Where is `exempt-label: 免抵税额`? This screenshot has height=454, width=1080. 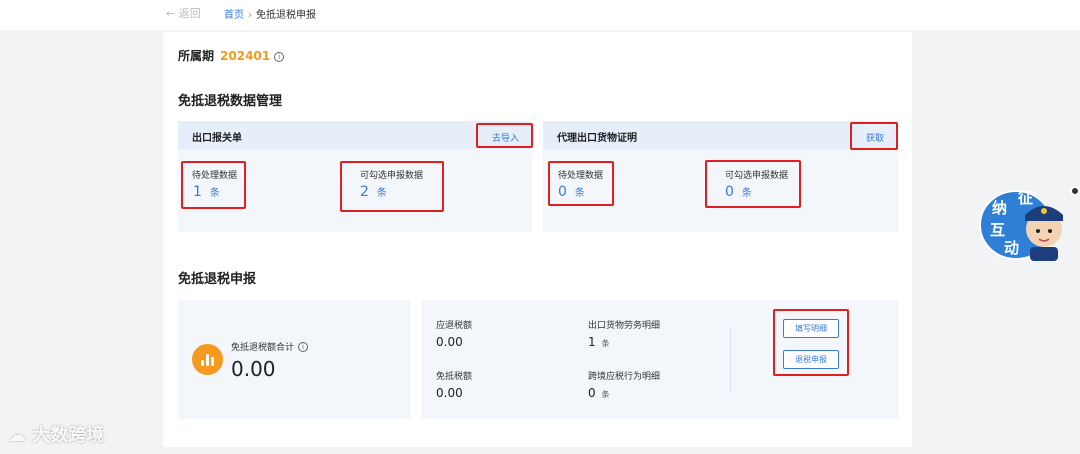
exempt-label: 免抵税额 is located at coordinates (454, 377).